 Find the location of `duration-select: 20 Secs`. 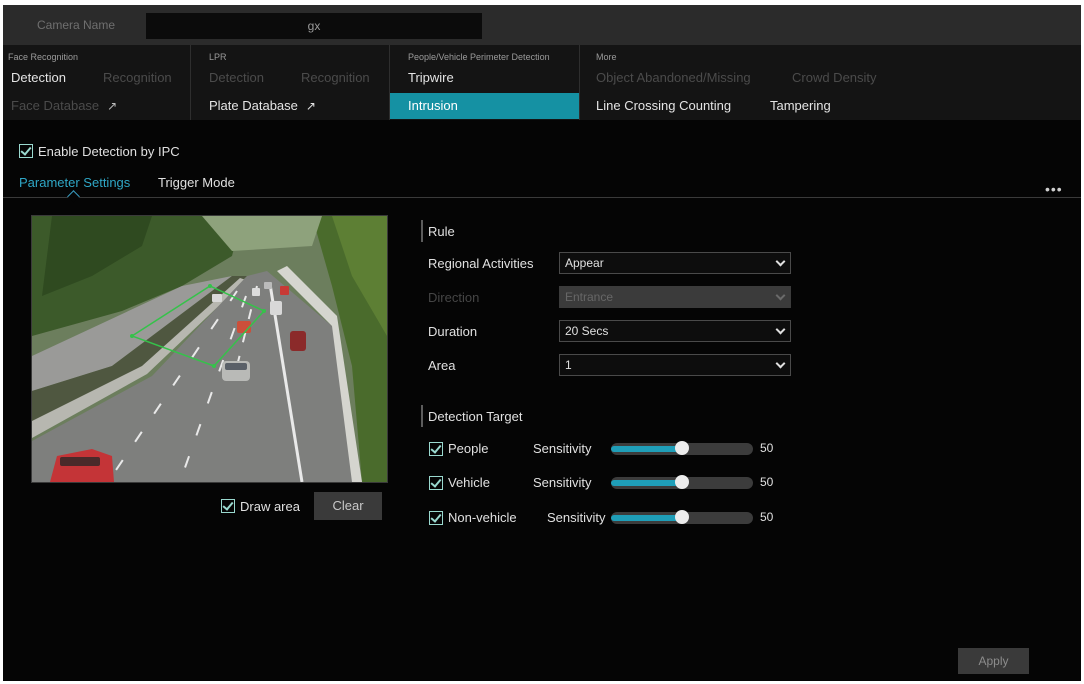

duration-select: 20 Secs is located at coordinates (675, 331).